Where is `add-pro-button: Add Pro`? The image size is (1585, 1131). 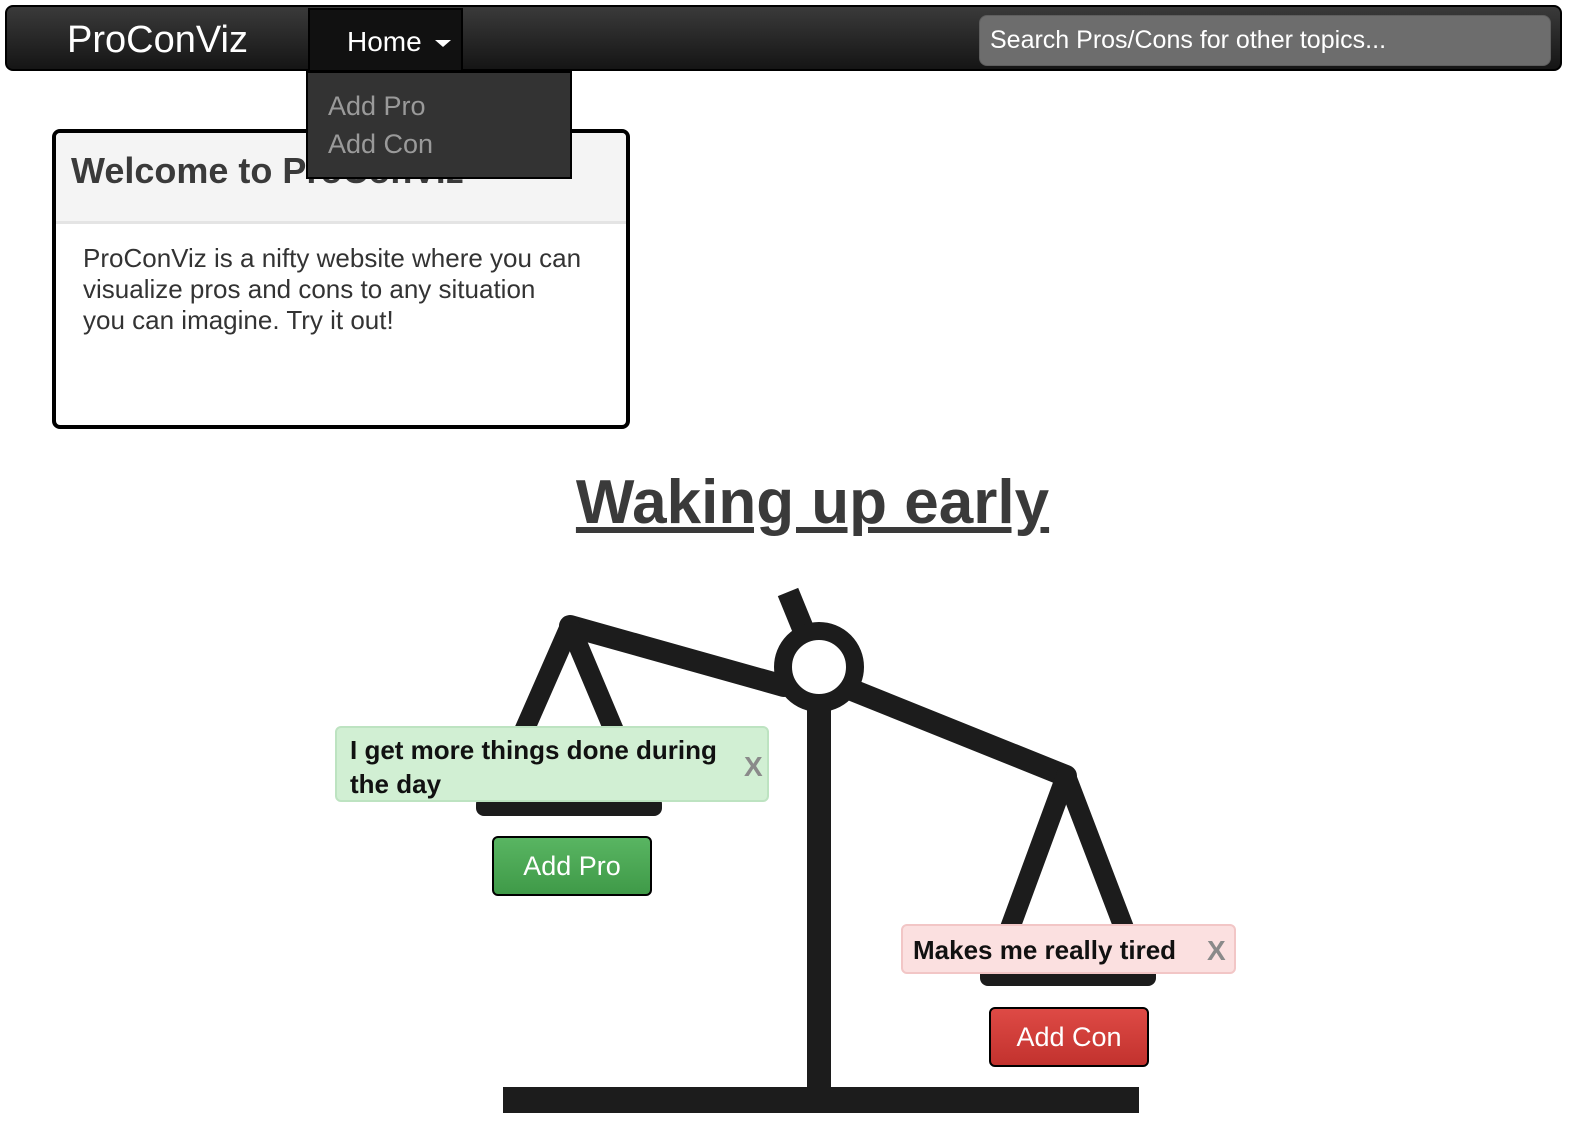
add-pro-button: Add Pro is located at coordinates (572, 866).